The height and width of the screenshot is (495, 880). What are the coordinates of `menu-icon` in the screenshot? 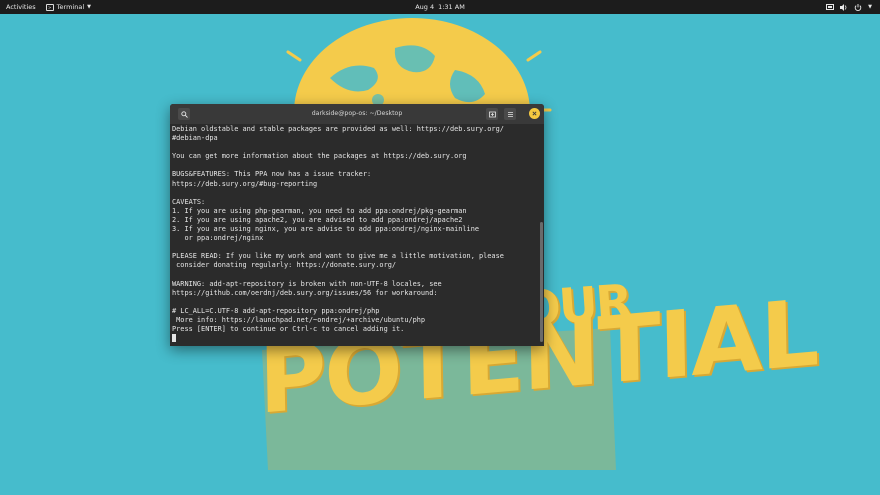 It's located at (510, 114).